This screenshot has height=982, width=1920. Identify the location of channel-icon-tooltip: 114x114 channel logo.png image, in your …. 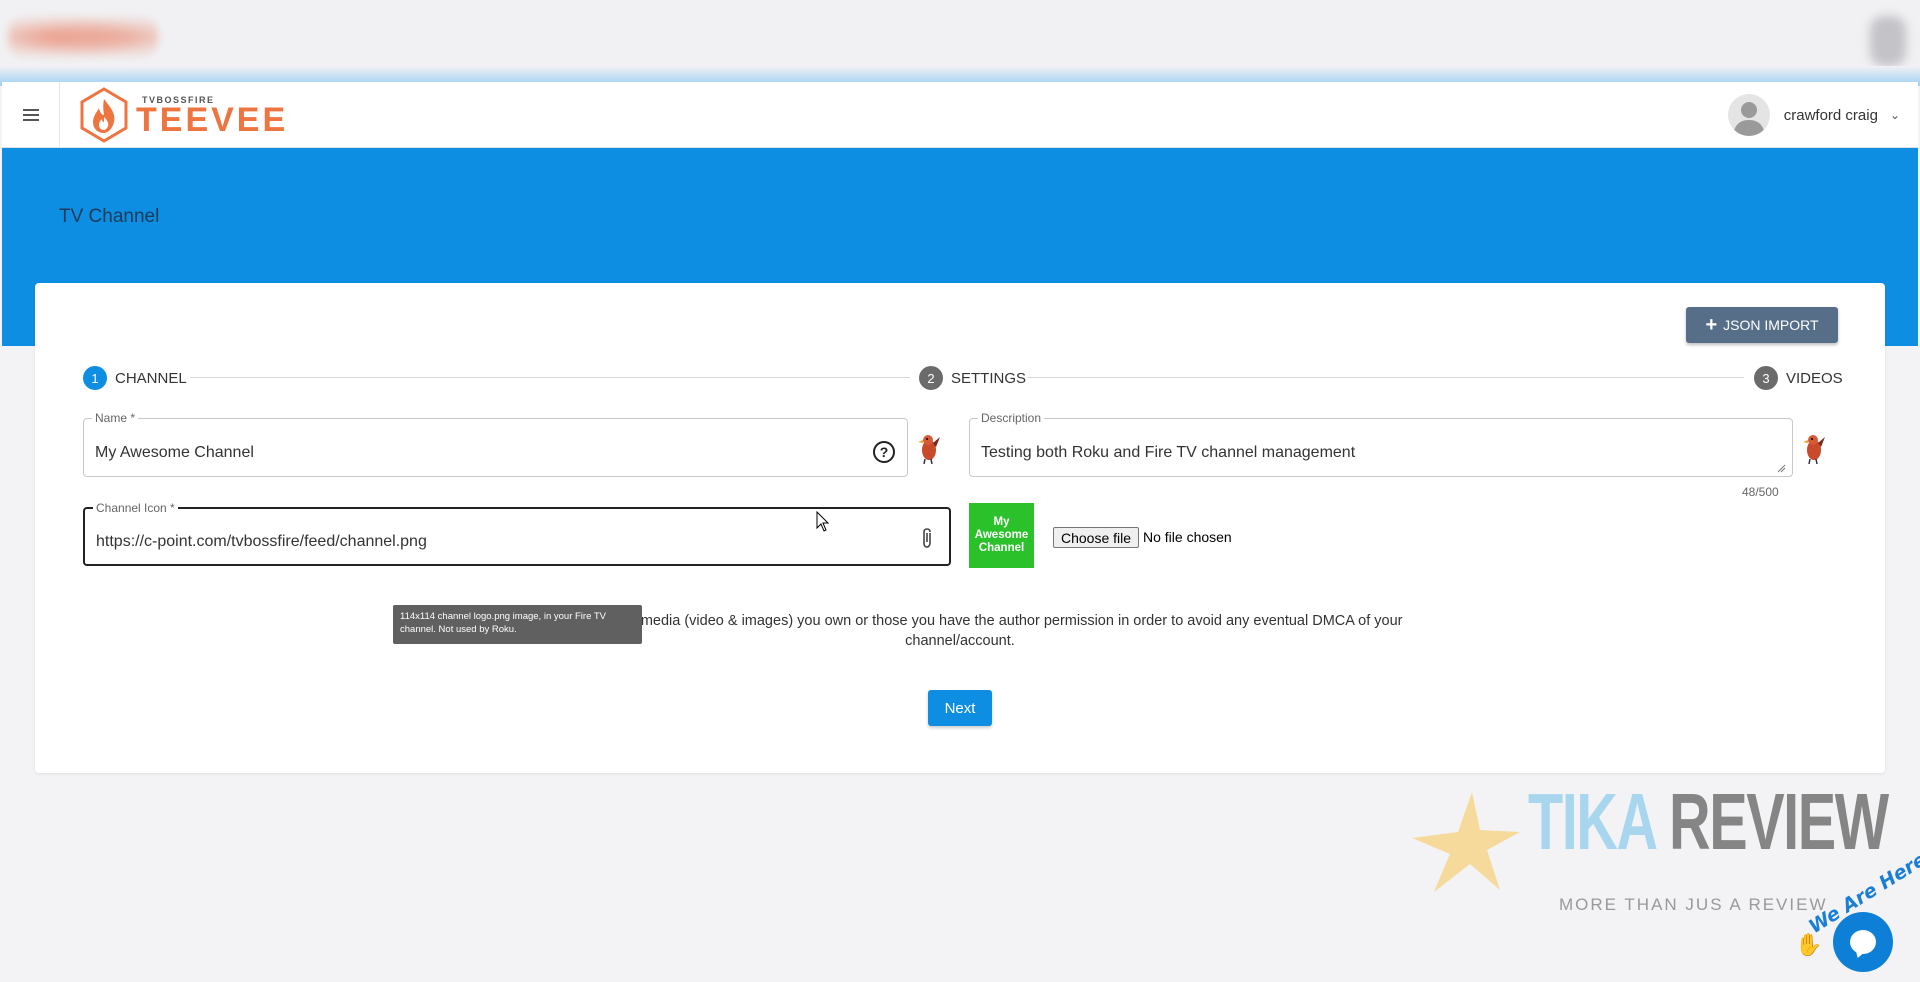
(517, 624).